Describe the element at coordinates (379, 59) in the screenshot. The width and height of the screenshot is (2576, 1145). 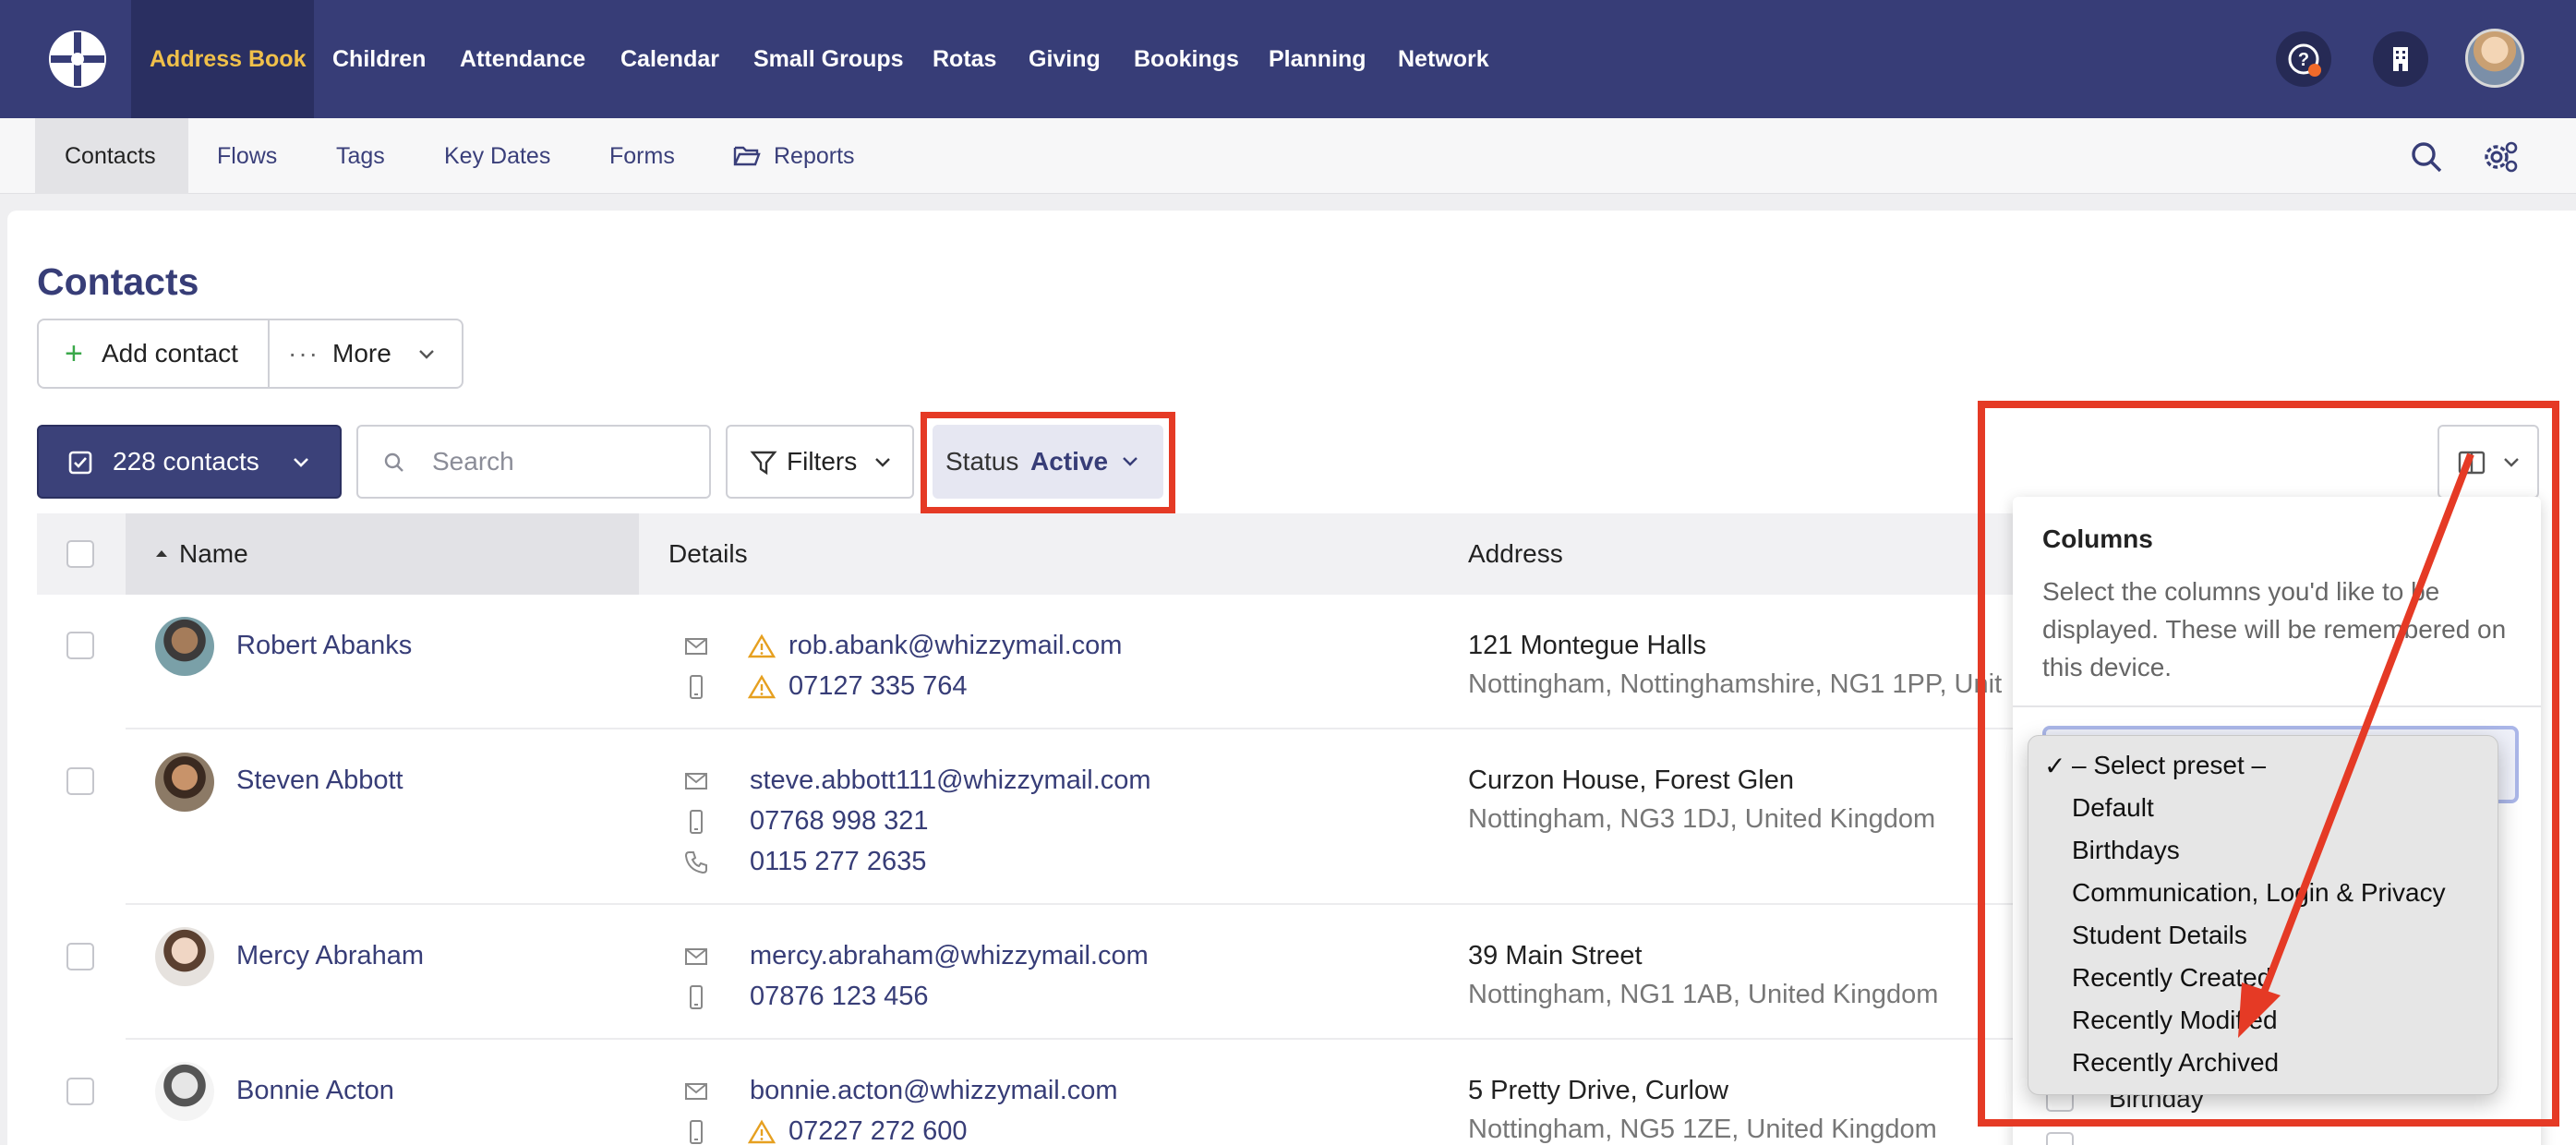
I see `nav-children: Children` at that location.